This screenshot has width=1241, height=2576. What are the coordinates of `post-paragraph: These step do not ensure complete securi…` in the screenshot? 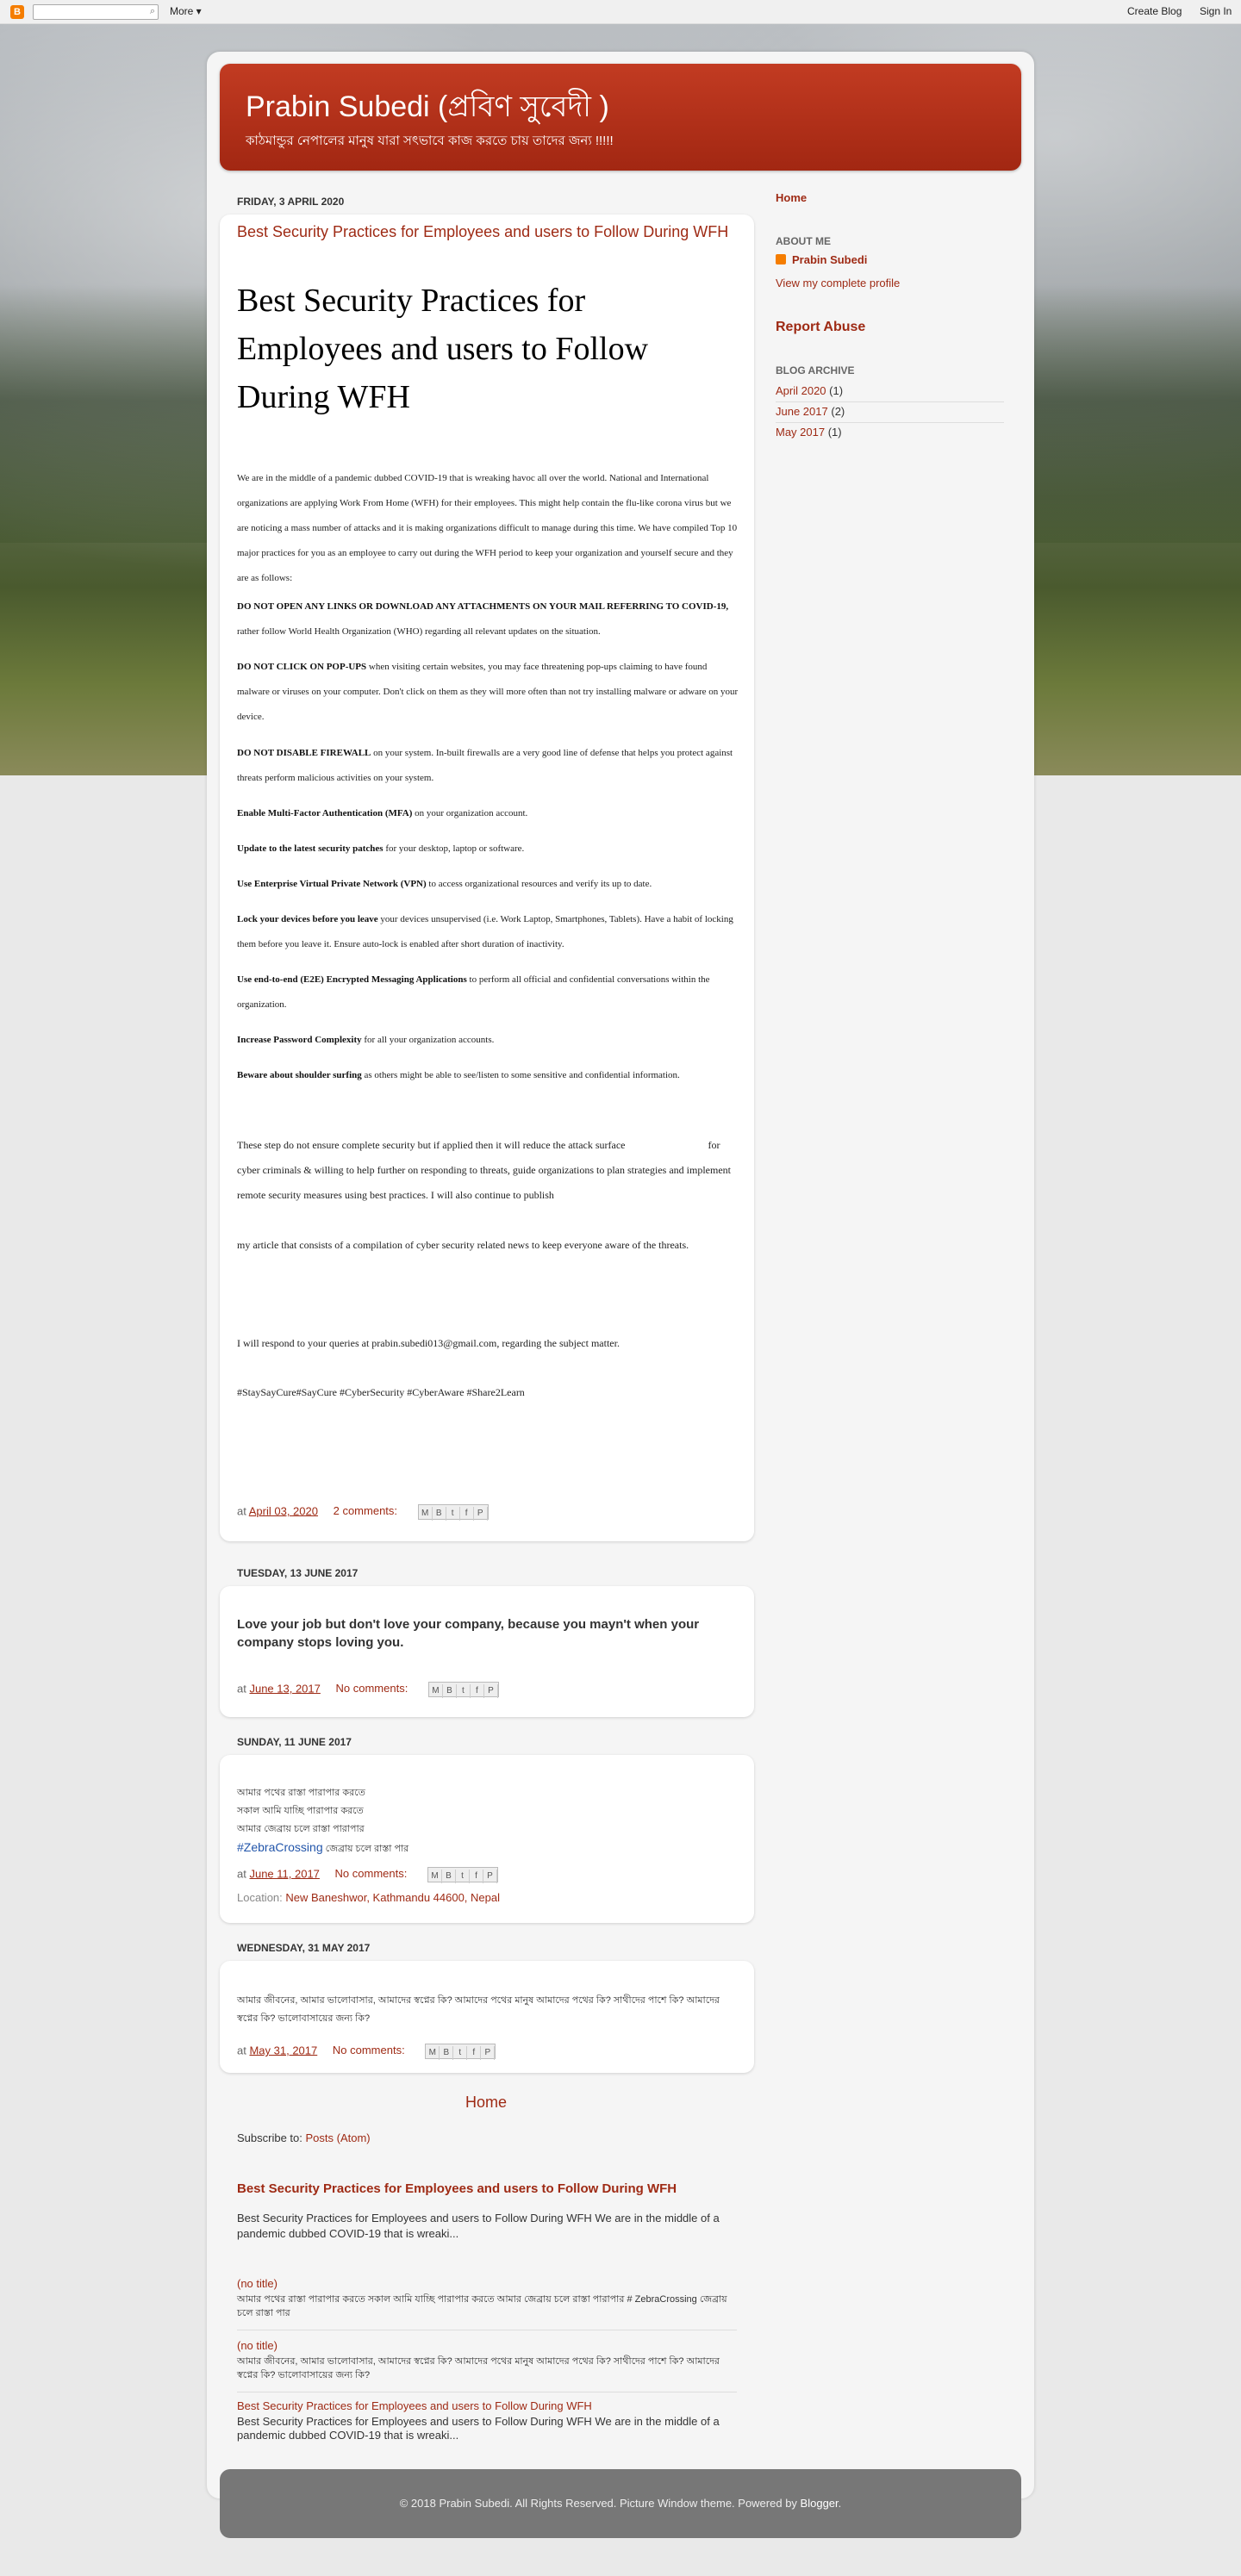 It's located at (485, 1170).